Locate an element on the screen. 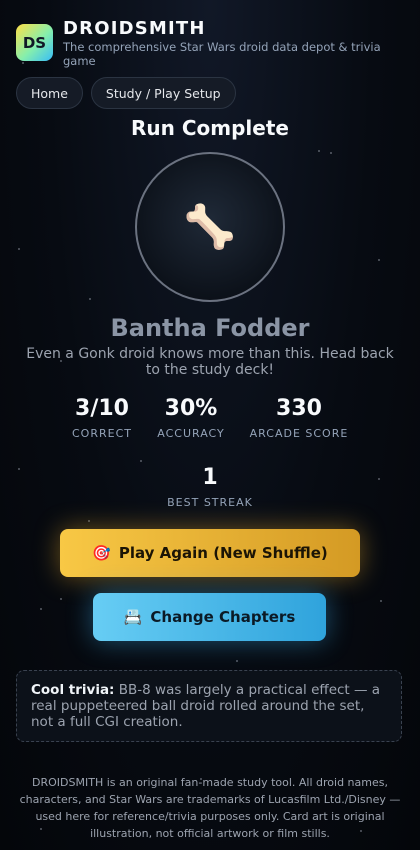 The image size is (420, 850). top-nav: Home Study / Play Setup is located at coordinates (126, 93).